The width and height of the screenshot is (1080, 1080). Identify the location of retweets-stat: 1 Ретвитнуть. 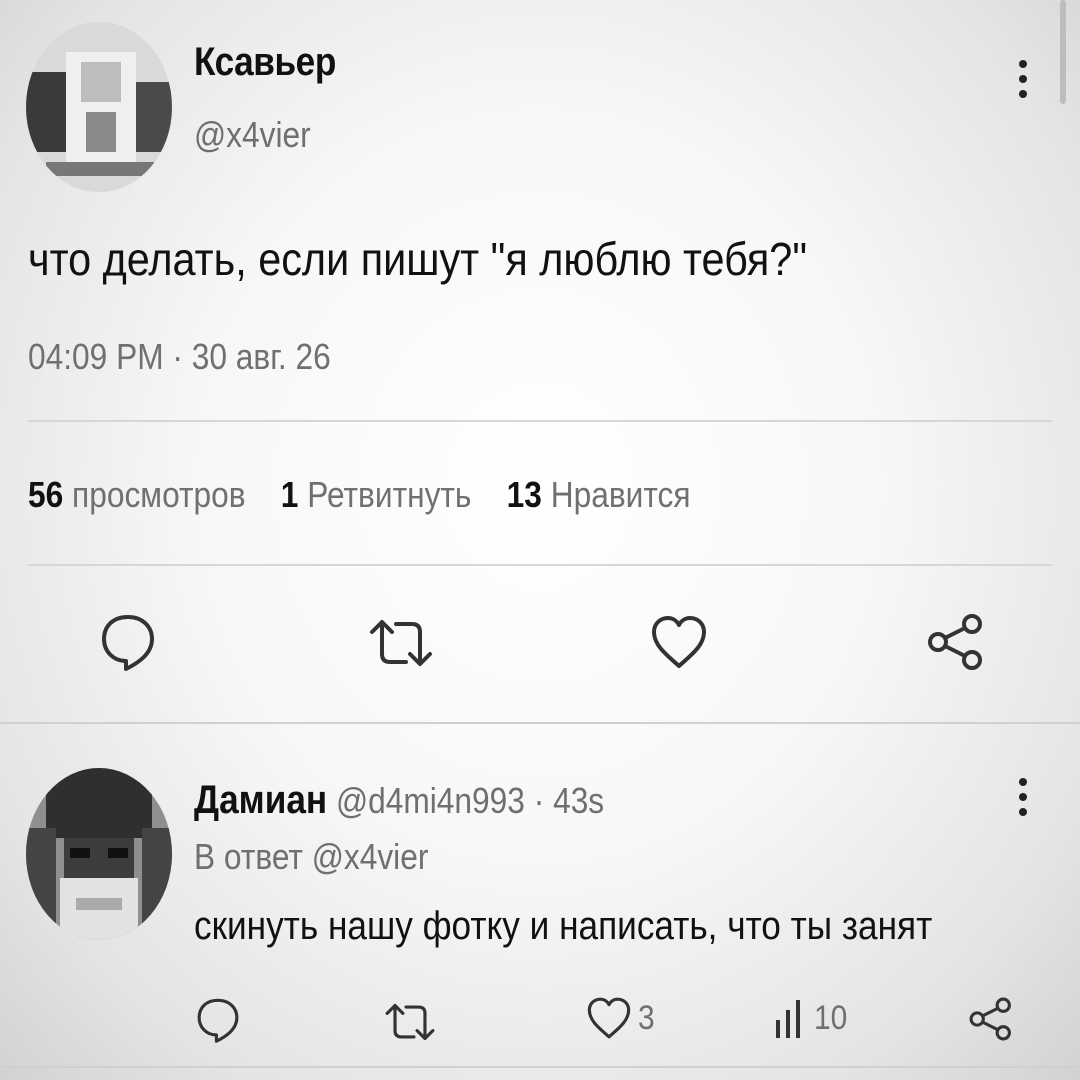
(376, 494).